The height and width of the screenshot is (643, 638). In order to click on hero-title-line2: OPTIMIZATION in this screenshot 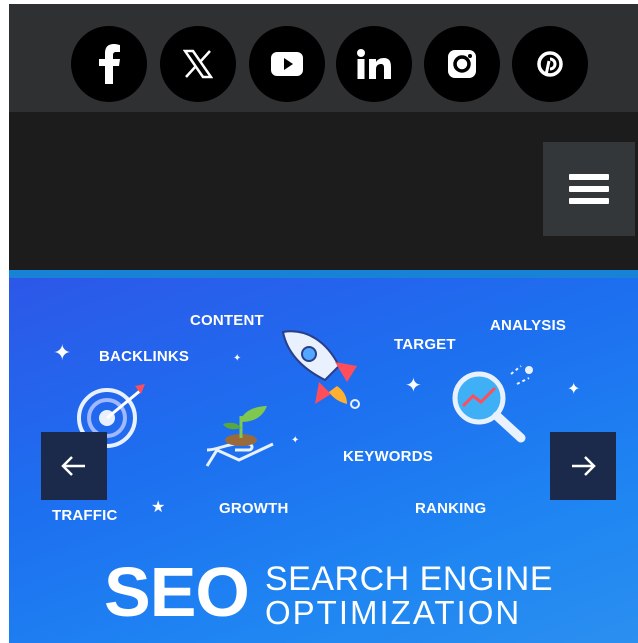, I will do `click(393, 612)`.